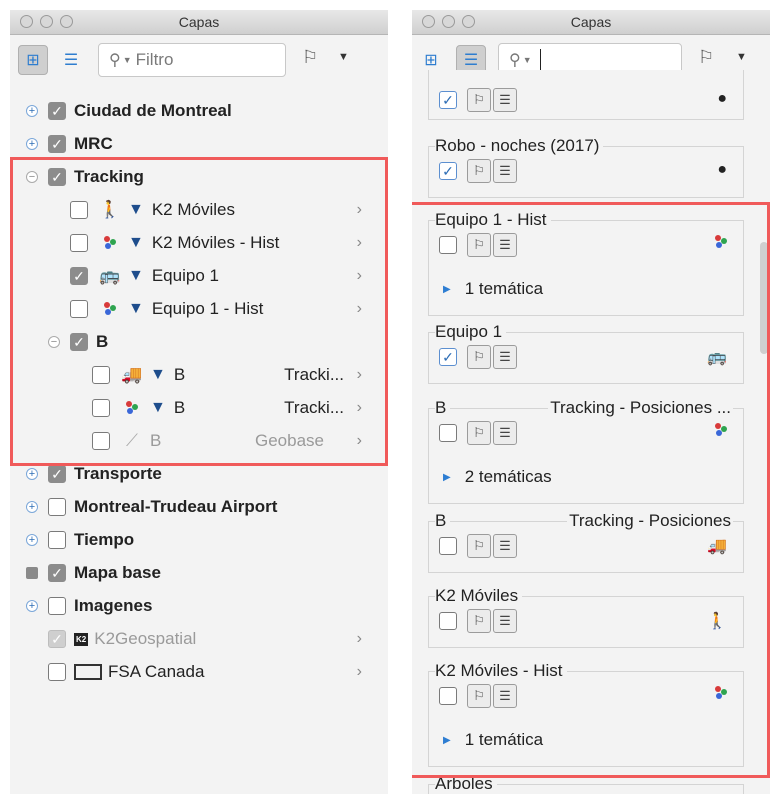 The image size is (770, 794). What do you see at coordinates (118, 473) in the screenshot?
I see `layer-label: Transporte` at bounding box center [118, 473].